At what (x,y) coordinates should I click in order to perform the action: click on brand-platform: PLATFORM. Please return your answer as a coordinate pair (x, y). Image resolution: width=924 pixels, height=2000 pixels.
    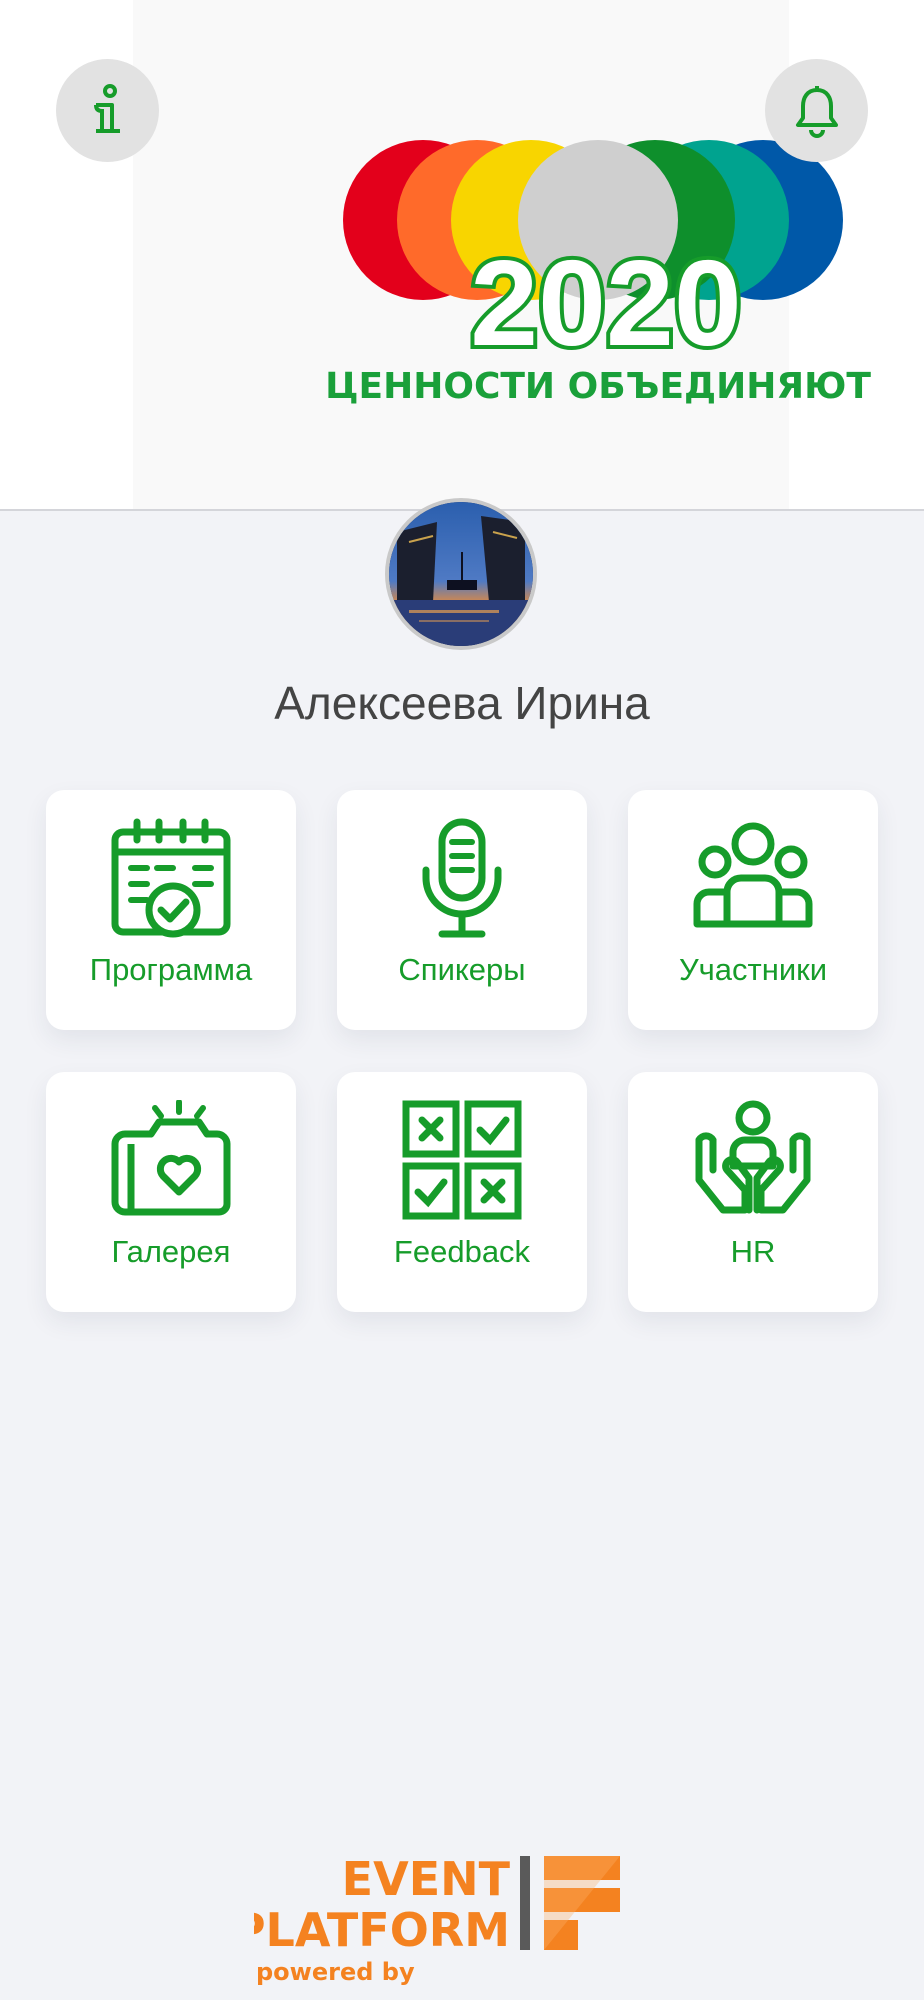
    Looking at the image, I should click on (382, 1930).